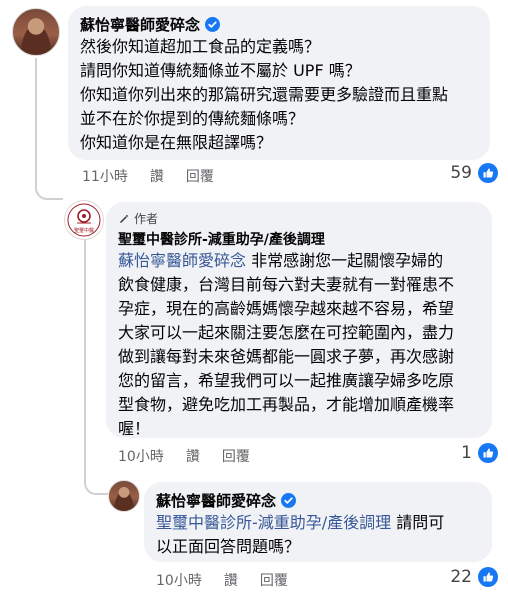 This screenshot has width=508, height=600. I want to click on pencil-icon, so click(124, 218).